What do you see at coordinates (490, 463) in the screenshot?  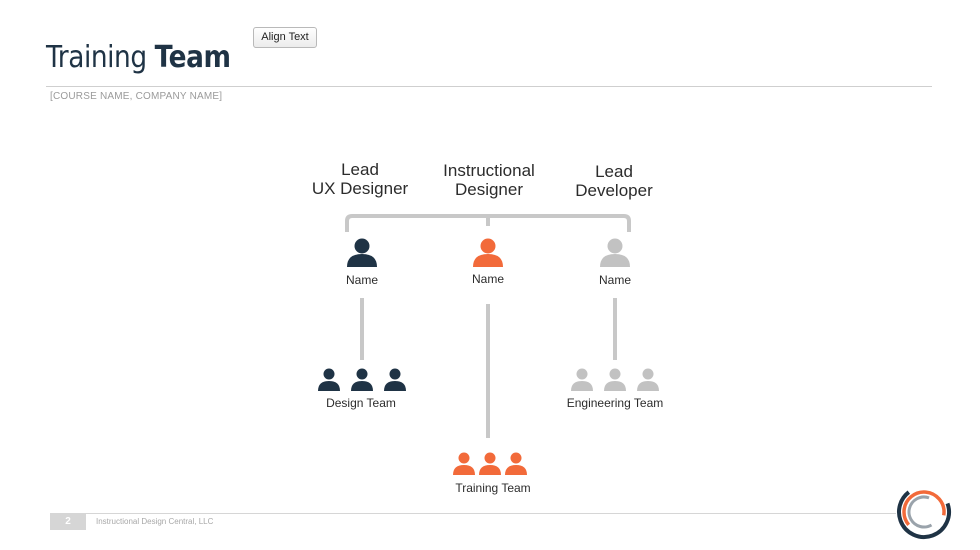 I see `people-group-icon-training` at bounding box center [490, 463].